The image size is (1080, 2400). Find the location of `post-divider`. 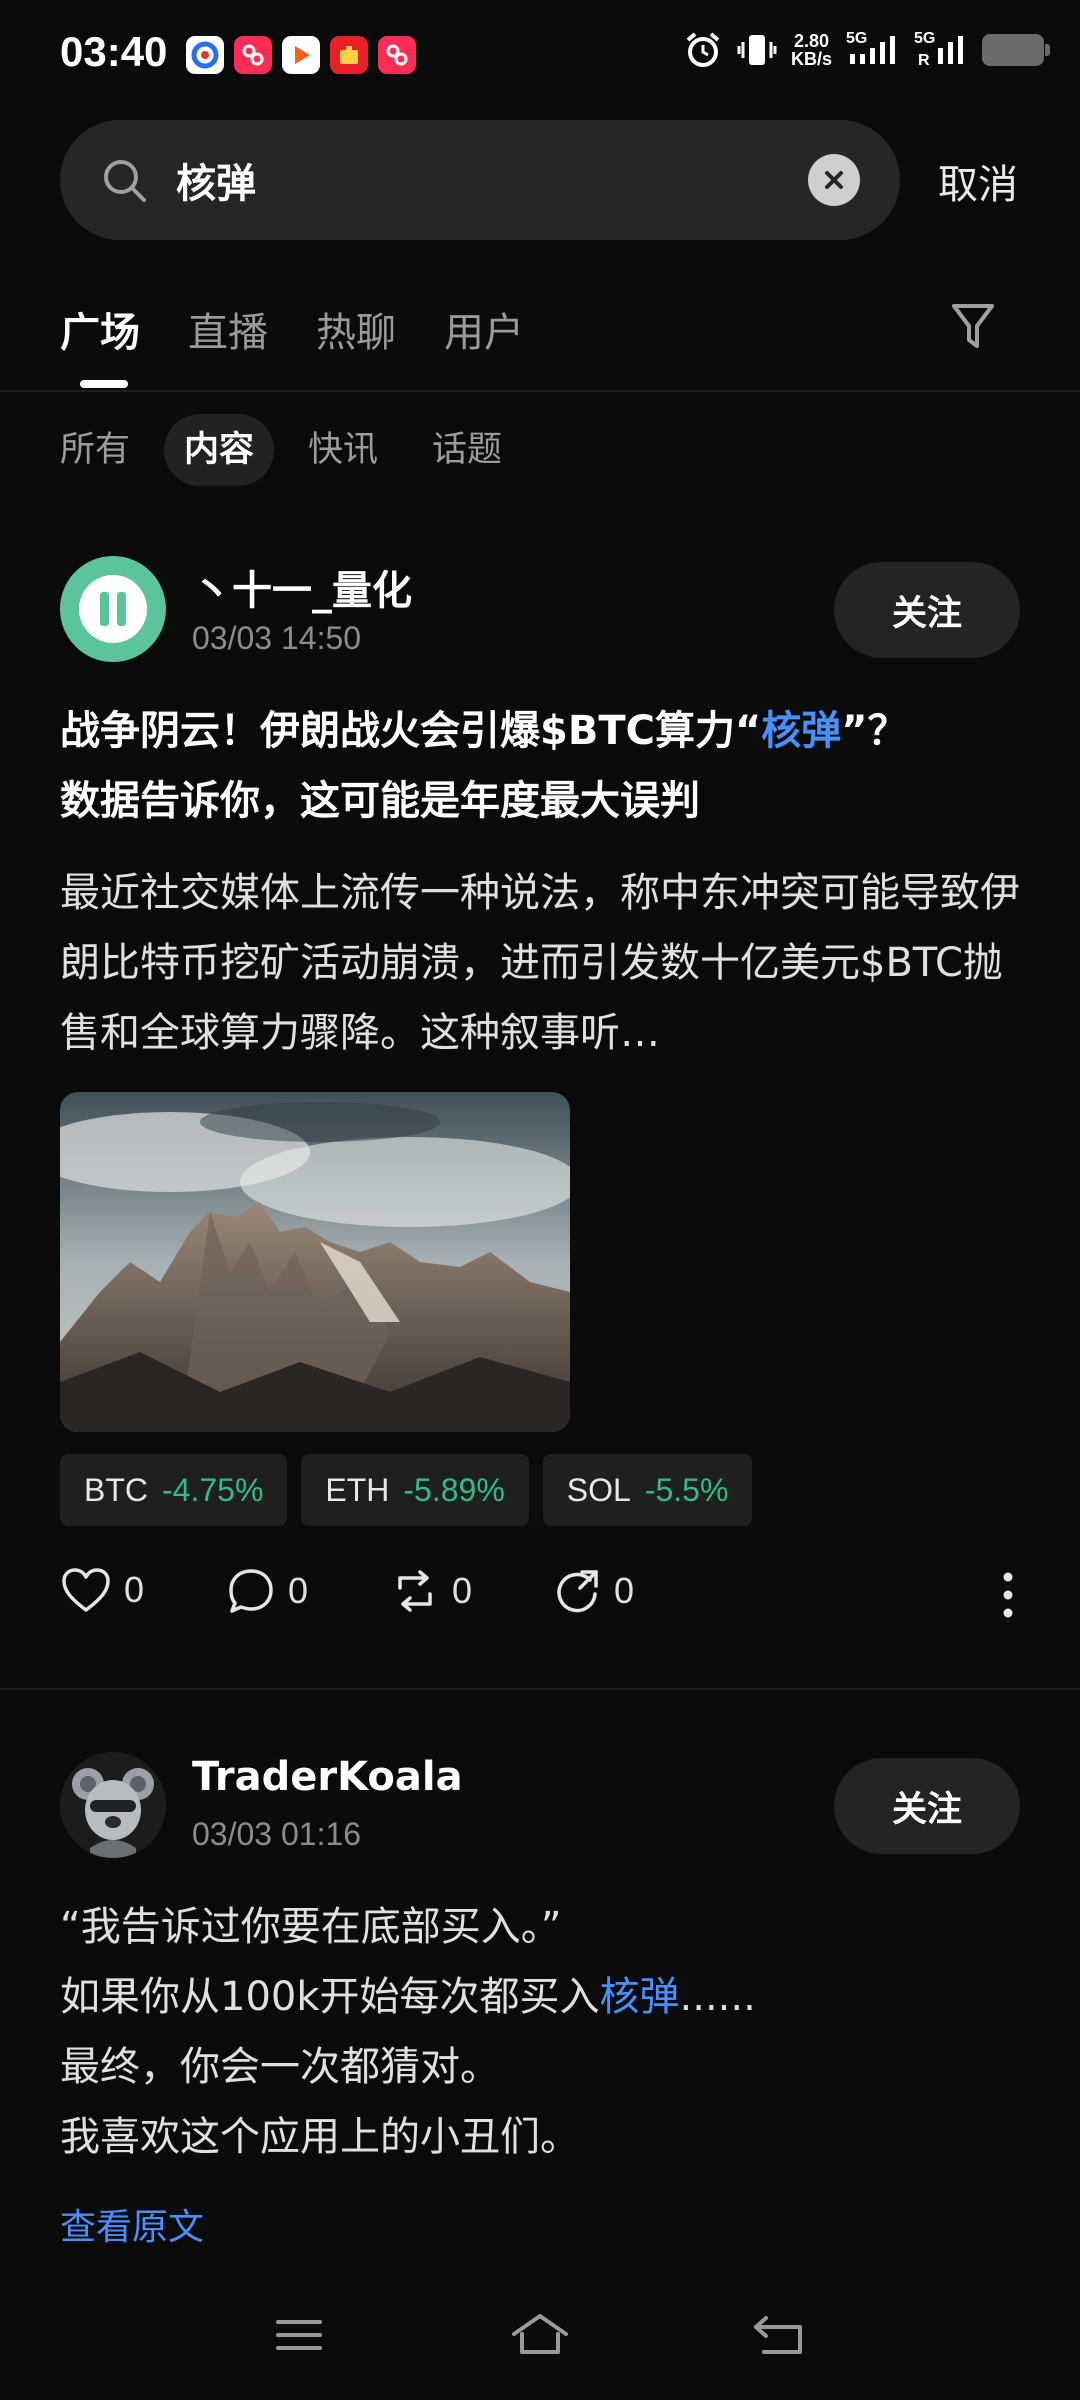

post-divider is located at coordinates (540, 1689).